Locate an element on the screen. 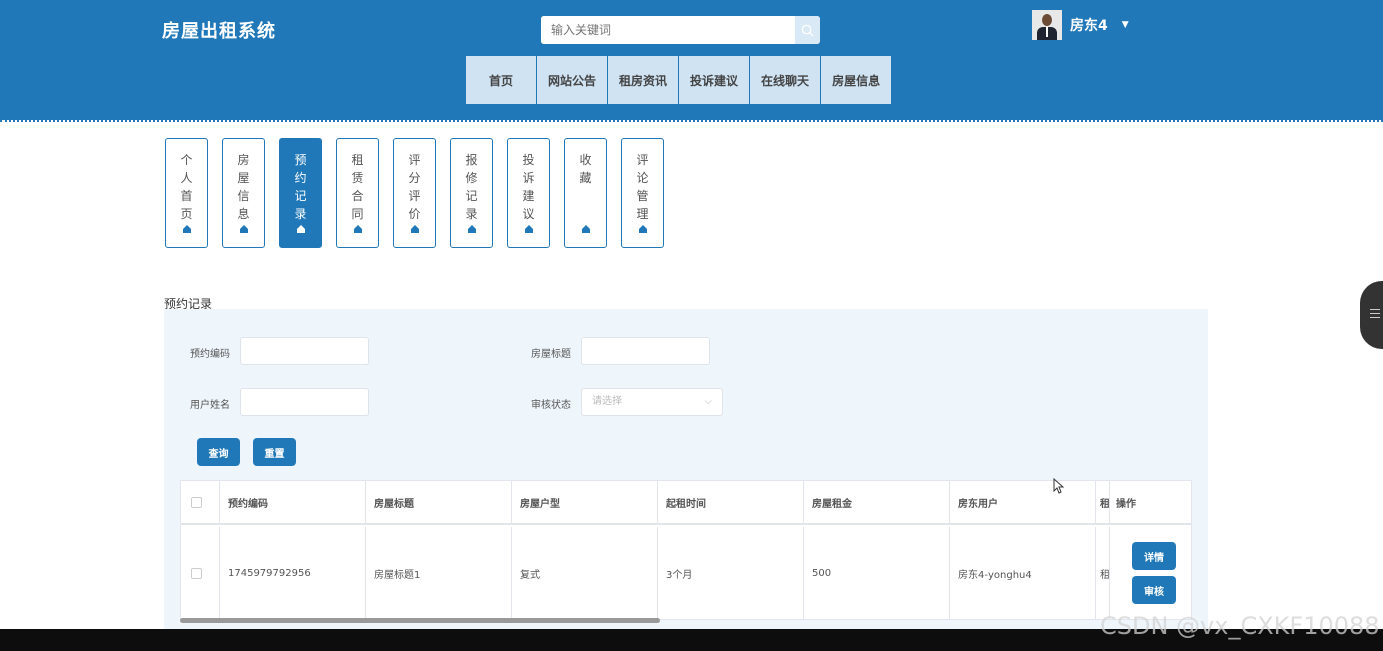 The image size is (1383, 651). main-nav: 首页 网站公告 租房资讯 投诉建议 在线聊天 房屋信息 is located at coordinates (679, 80).